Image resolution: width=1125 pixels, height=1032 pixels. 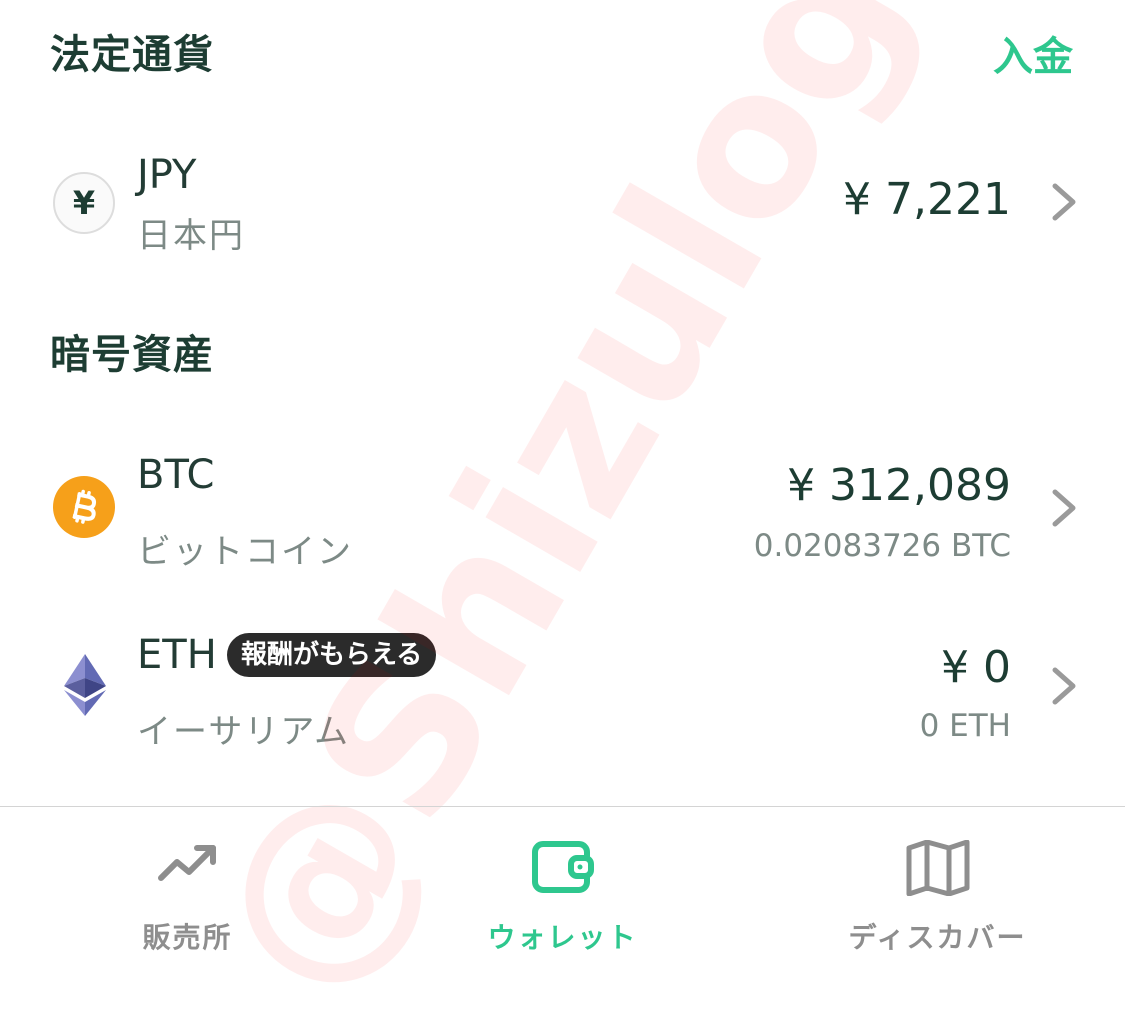 I want to click on fiat-section-title: 法定通貨, so click(x=132, y=55).